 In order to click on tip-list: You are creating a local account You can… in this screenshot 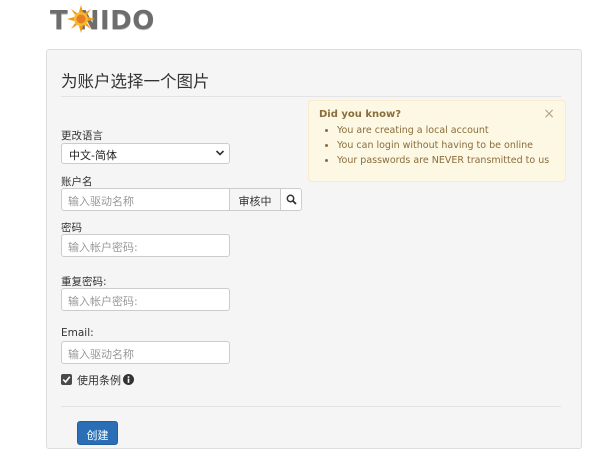, I will do `click(436, 145)`.